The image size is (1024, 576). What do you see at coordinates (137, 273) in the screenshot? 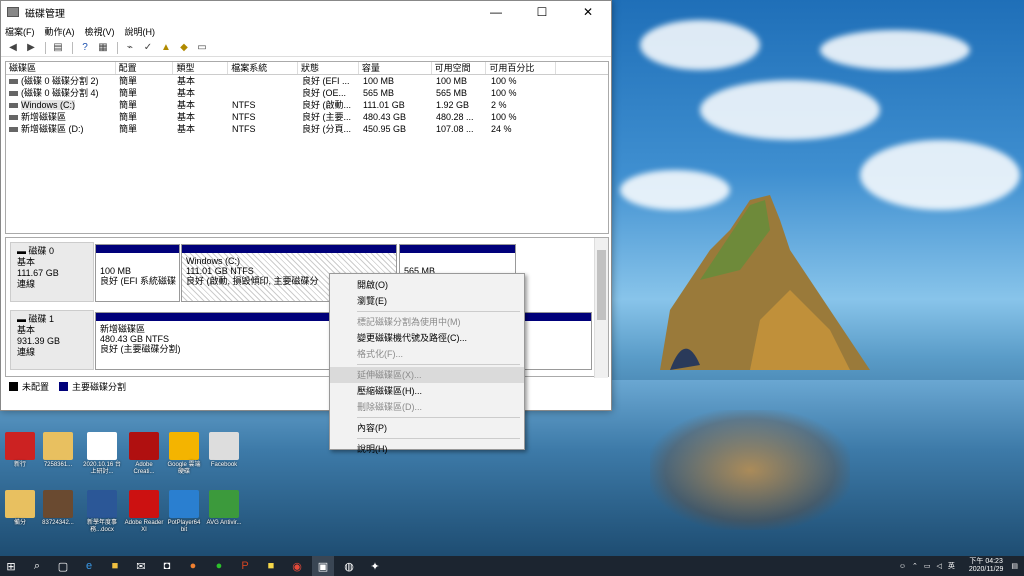
I see `partition: 100 MB 良好 (EFI 系統磁碟` at bounding box center [137, 273].